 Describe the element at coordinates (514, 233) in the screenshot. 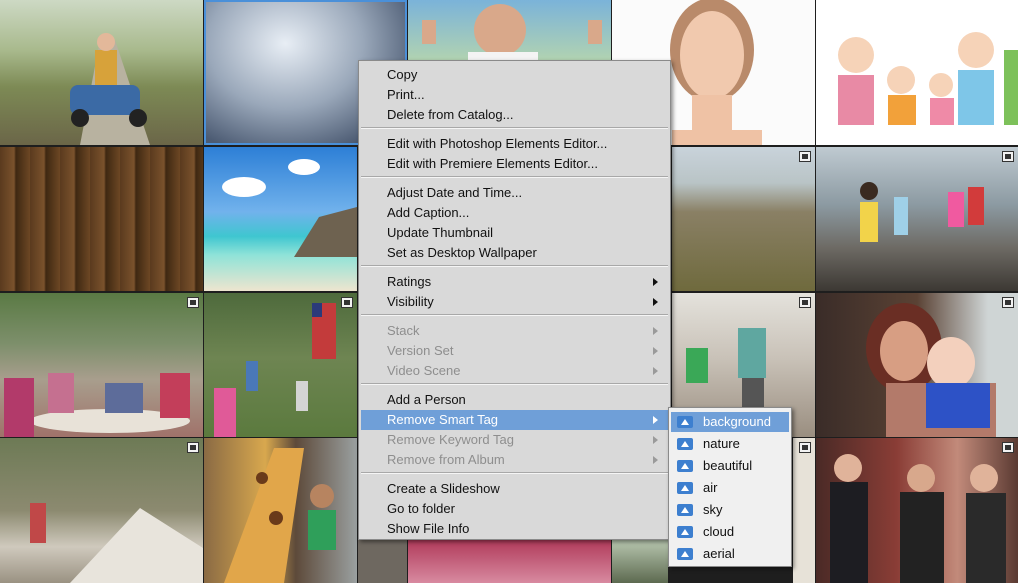

I see `menu-item-update-thumbnail: Update Thumbnail` at that location.